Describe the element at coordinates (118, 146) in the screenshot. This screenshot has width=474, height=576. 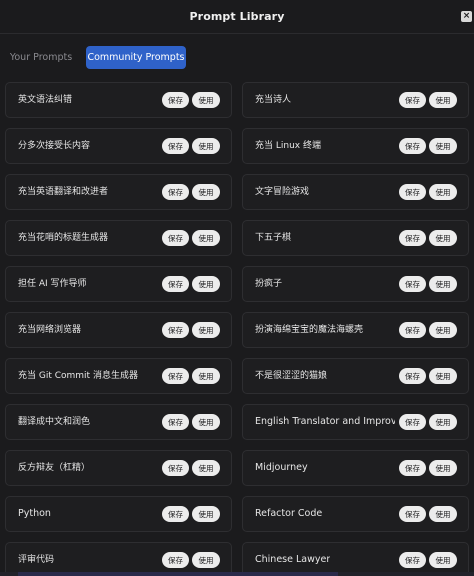
I see `prompt-card: 分多次接受长内容 保存 使用` at that location.